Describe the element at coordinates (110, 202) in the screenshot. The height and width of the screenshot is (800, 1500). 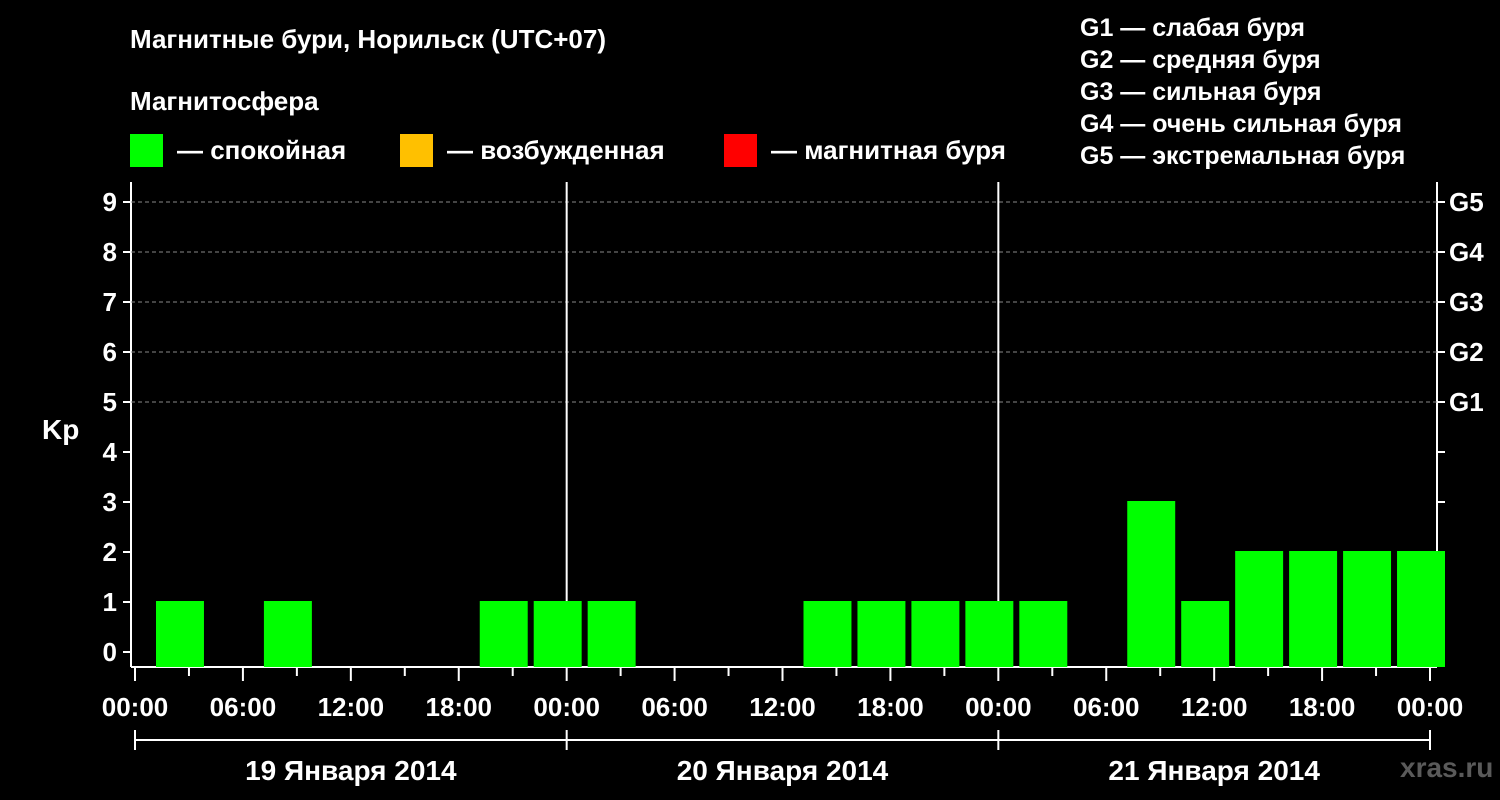
I see `y-tick-label: 9` at that location.